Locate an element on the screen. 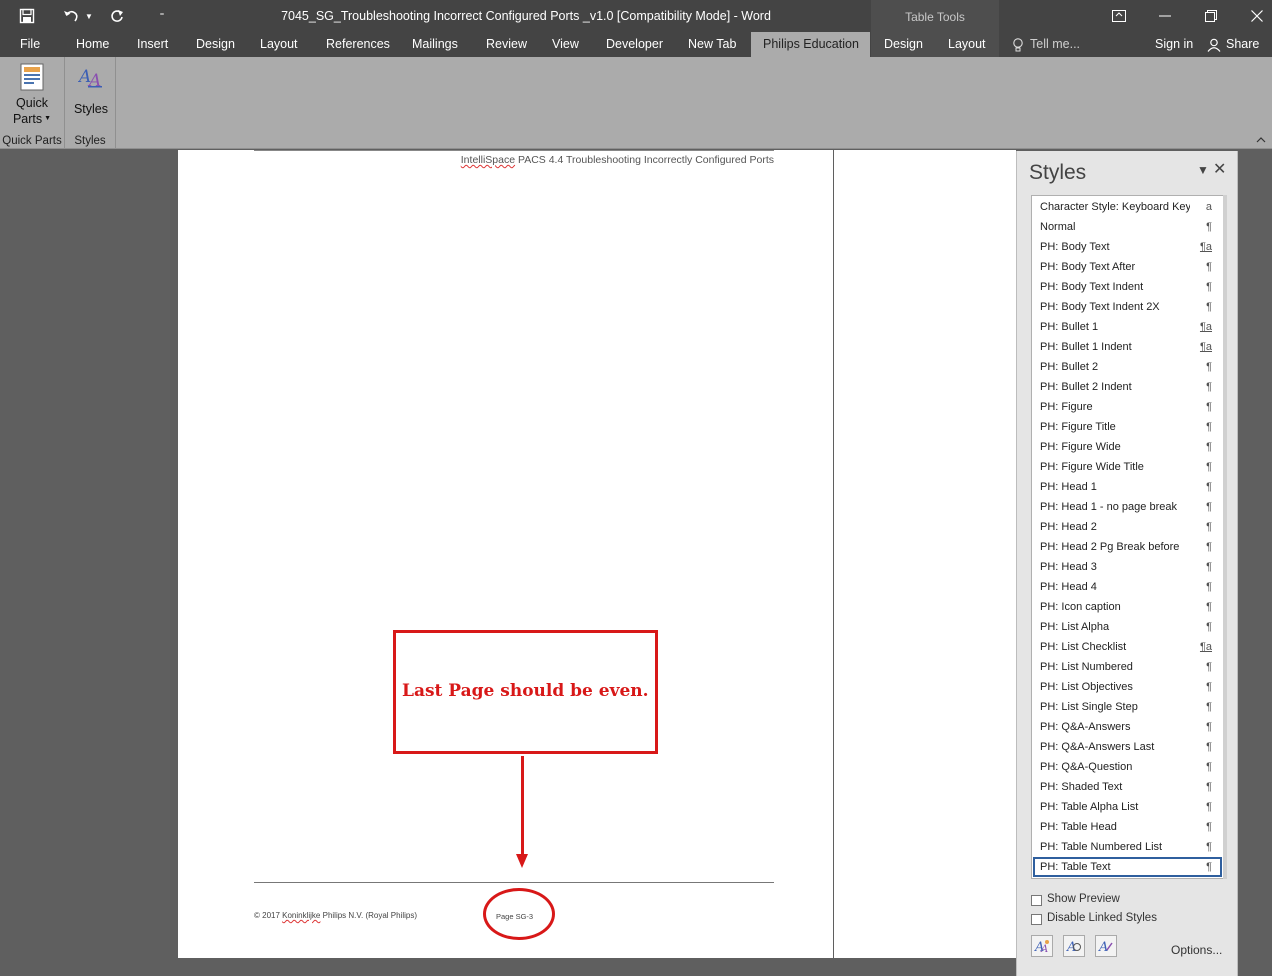 Image resolution: width=1272 pixels, height=976 pixels. tab-table-design: Design is located at coordinates (903, 44).